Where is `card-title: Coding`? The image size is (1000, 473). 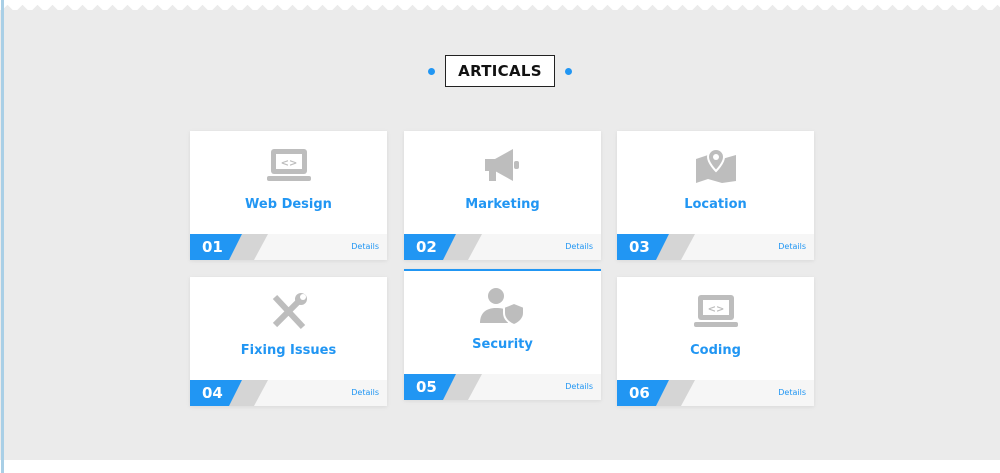 card-title: Coding is located at coordinates (715, 350).